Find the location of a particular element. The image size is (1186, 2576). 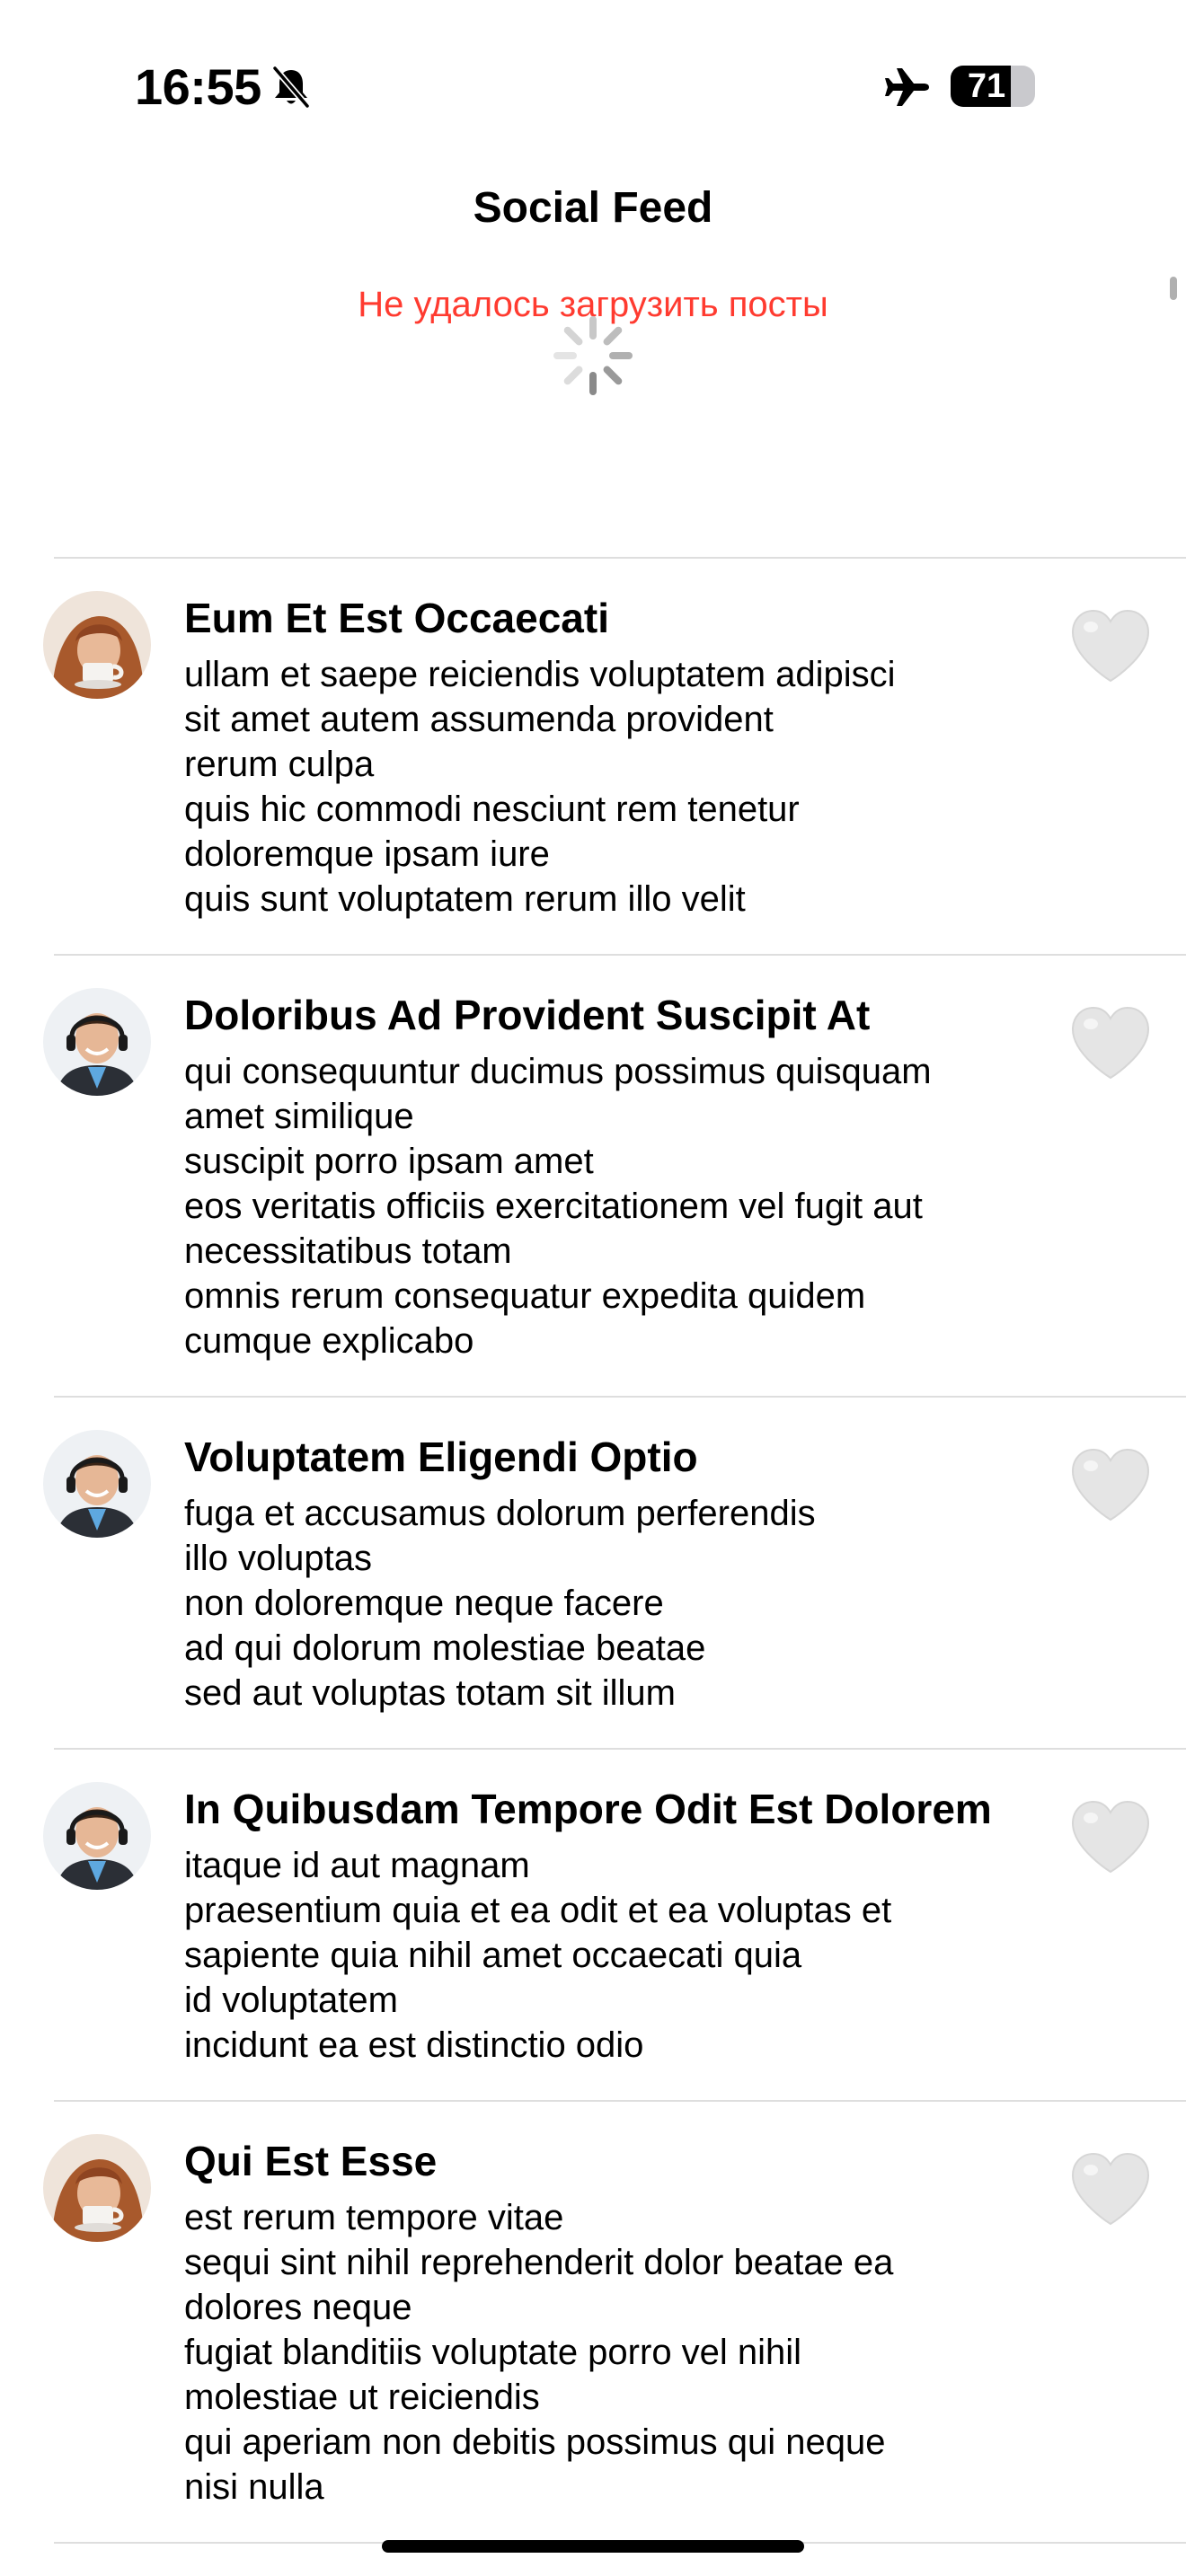

battery-level: 71 is located at coordinates (986, 86).